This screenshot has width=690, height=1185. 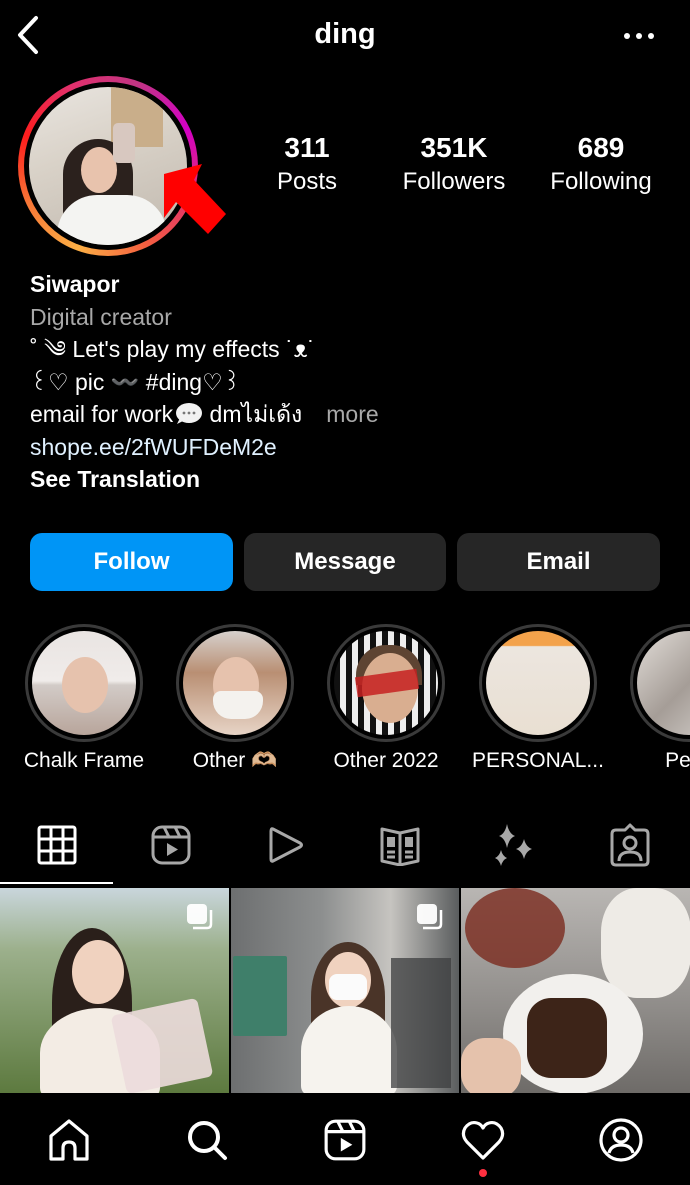 What do you see at coordinates (162, 1045) in the screenshot?
I see `post-pouch` at bounding box center [162, 1045].